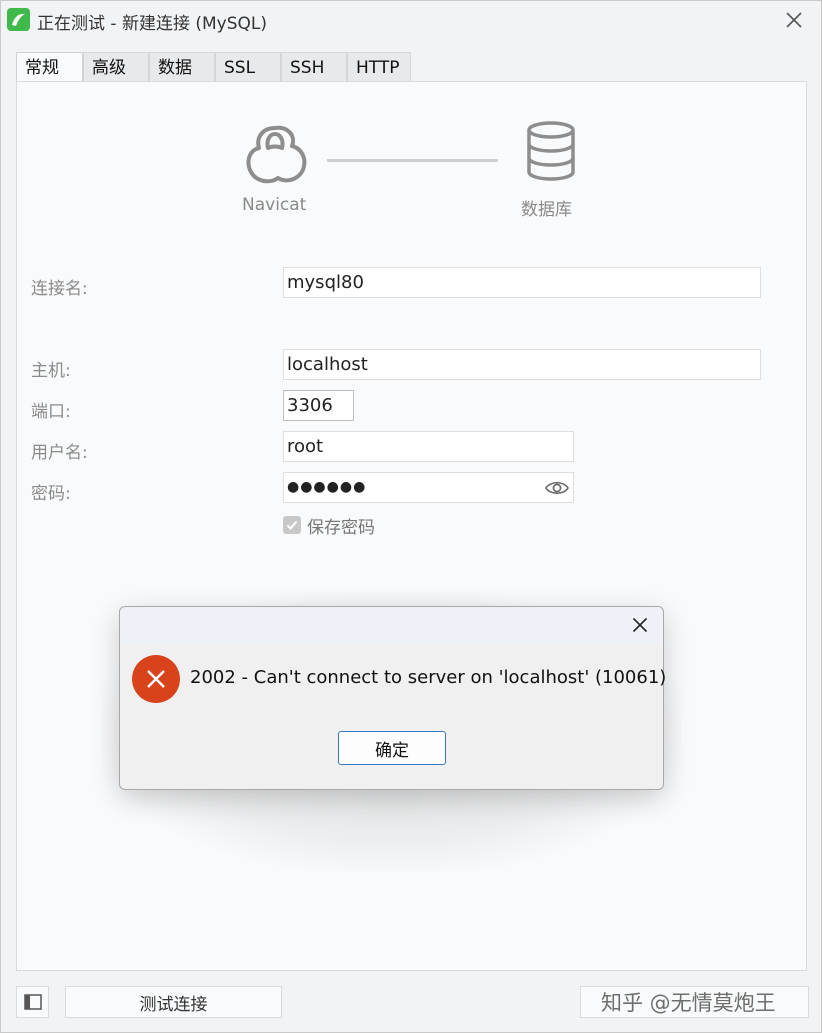 The width and height of the screenshot is (822, 1033). What do you see at coordinates (327, 487) in the screenshot?
I see `password-value: ●●●●●●` at bounding box center [327, 487].